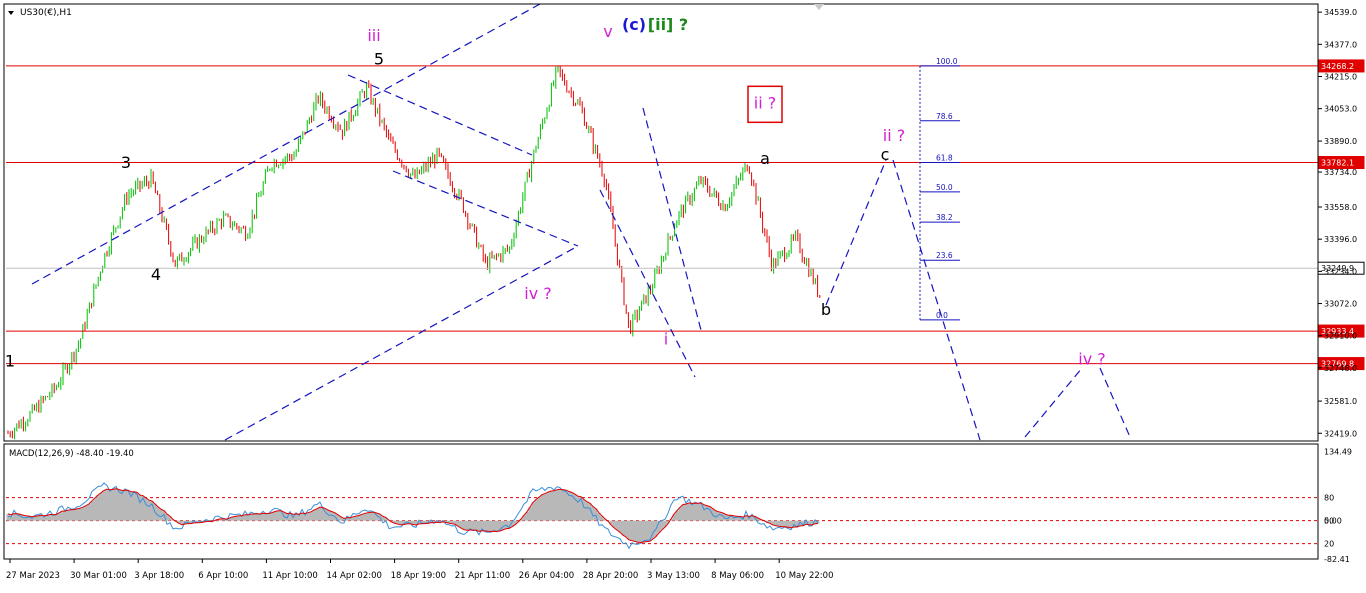 Image resolution: width=1366 pixels, height=593 pixels. Describe the element at coordinates (804, 576) in the screenshot. I see `time-tick-label: 10 May 22:00` at that location.